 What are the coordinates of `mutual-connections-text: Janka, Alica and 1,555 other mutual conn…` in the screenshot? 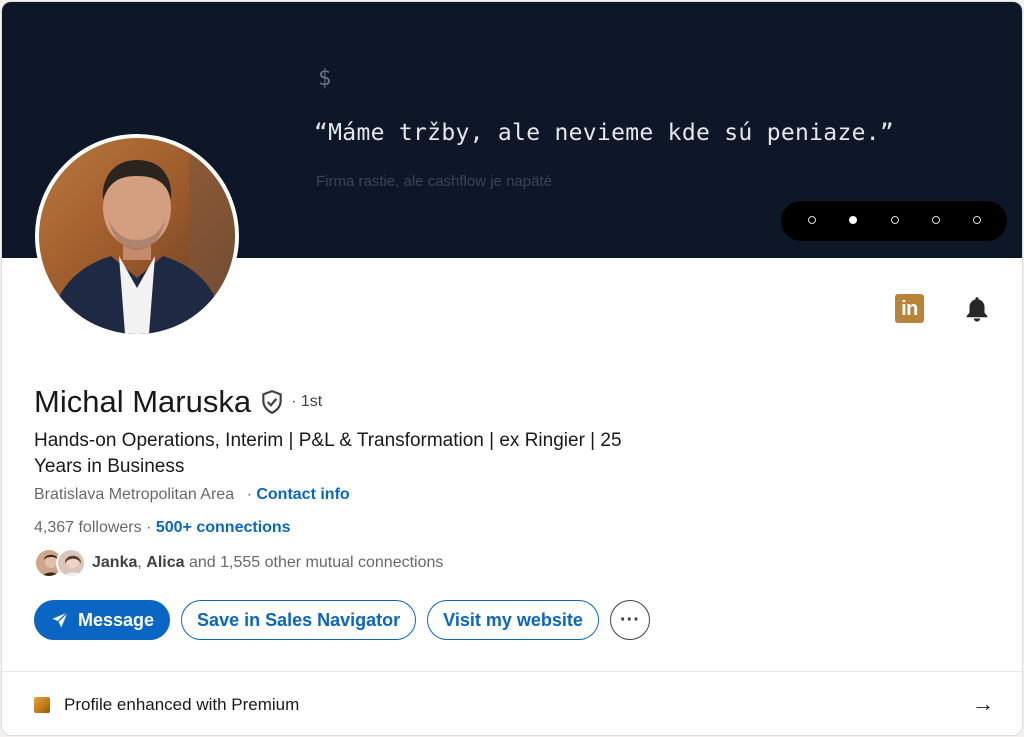 It's located at (268, 562).